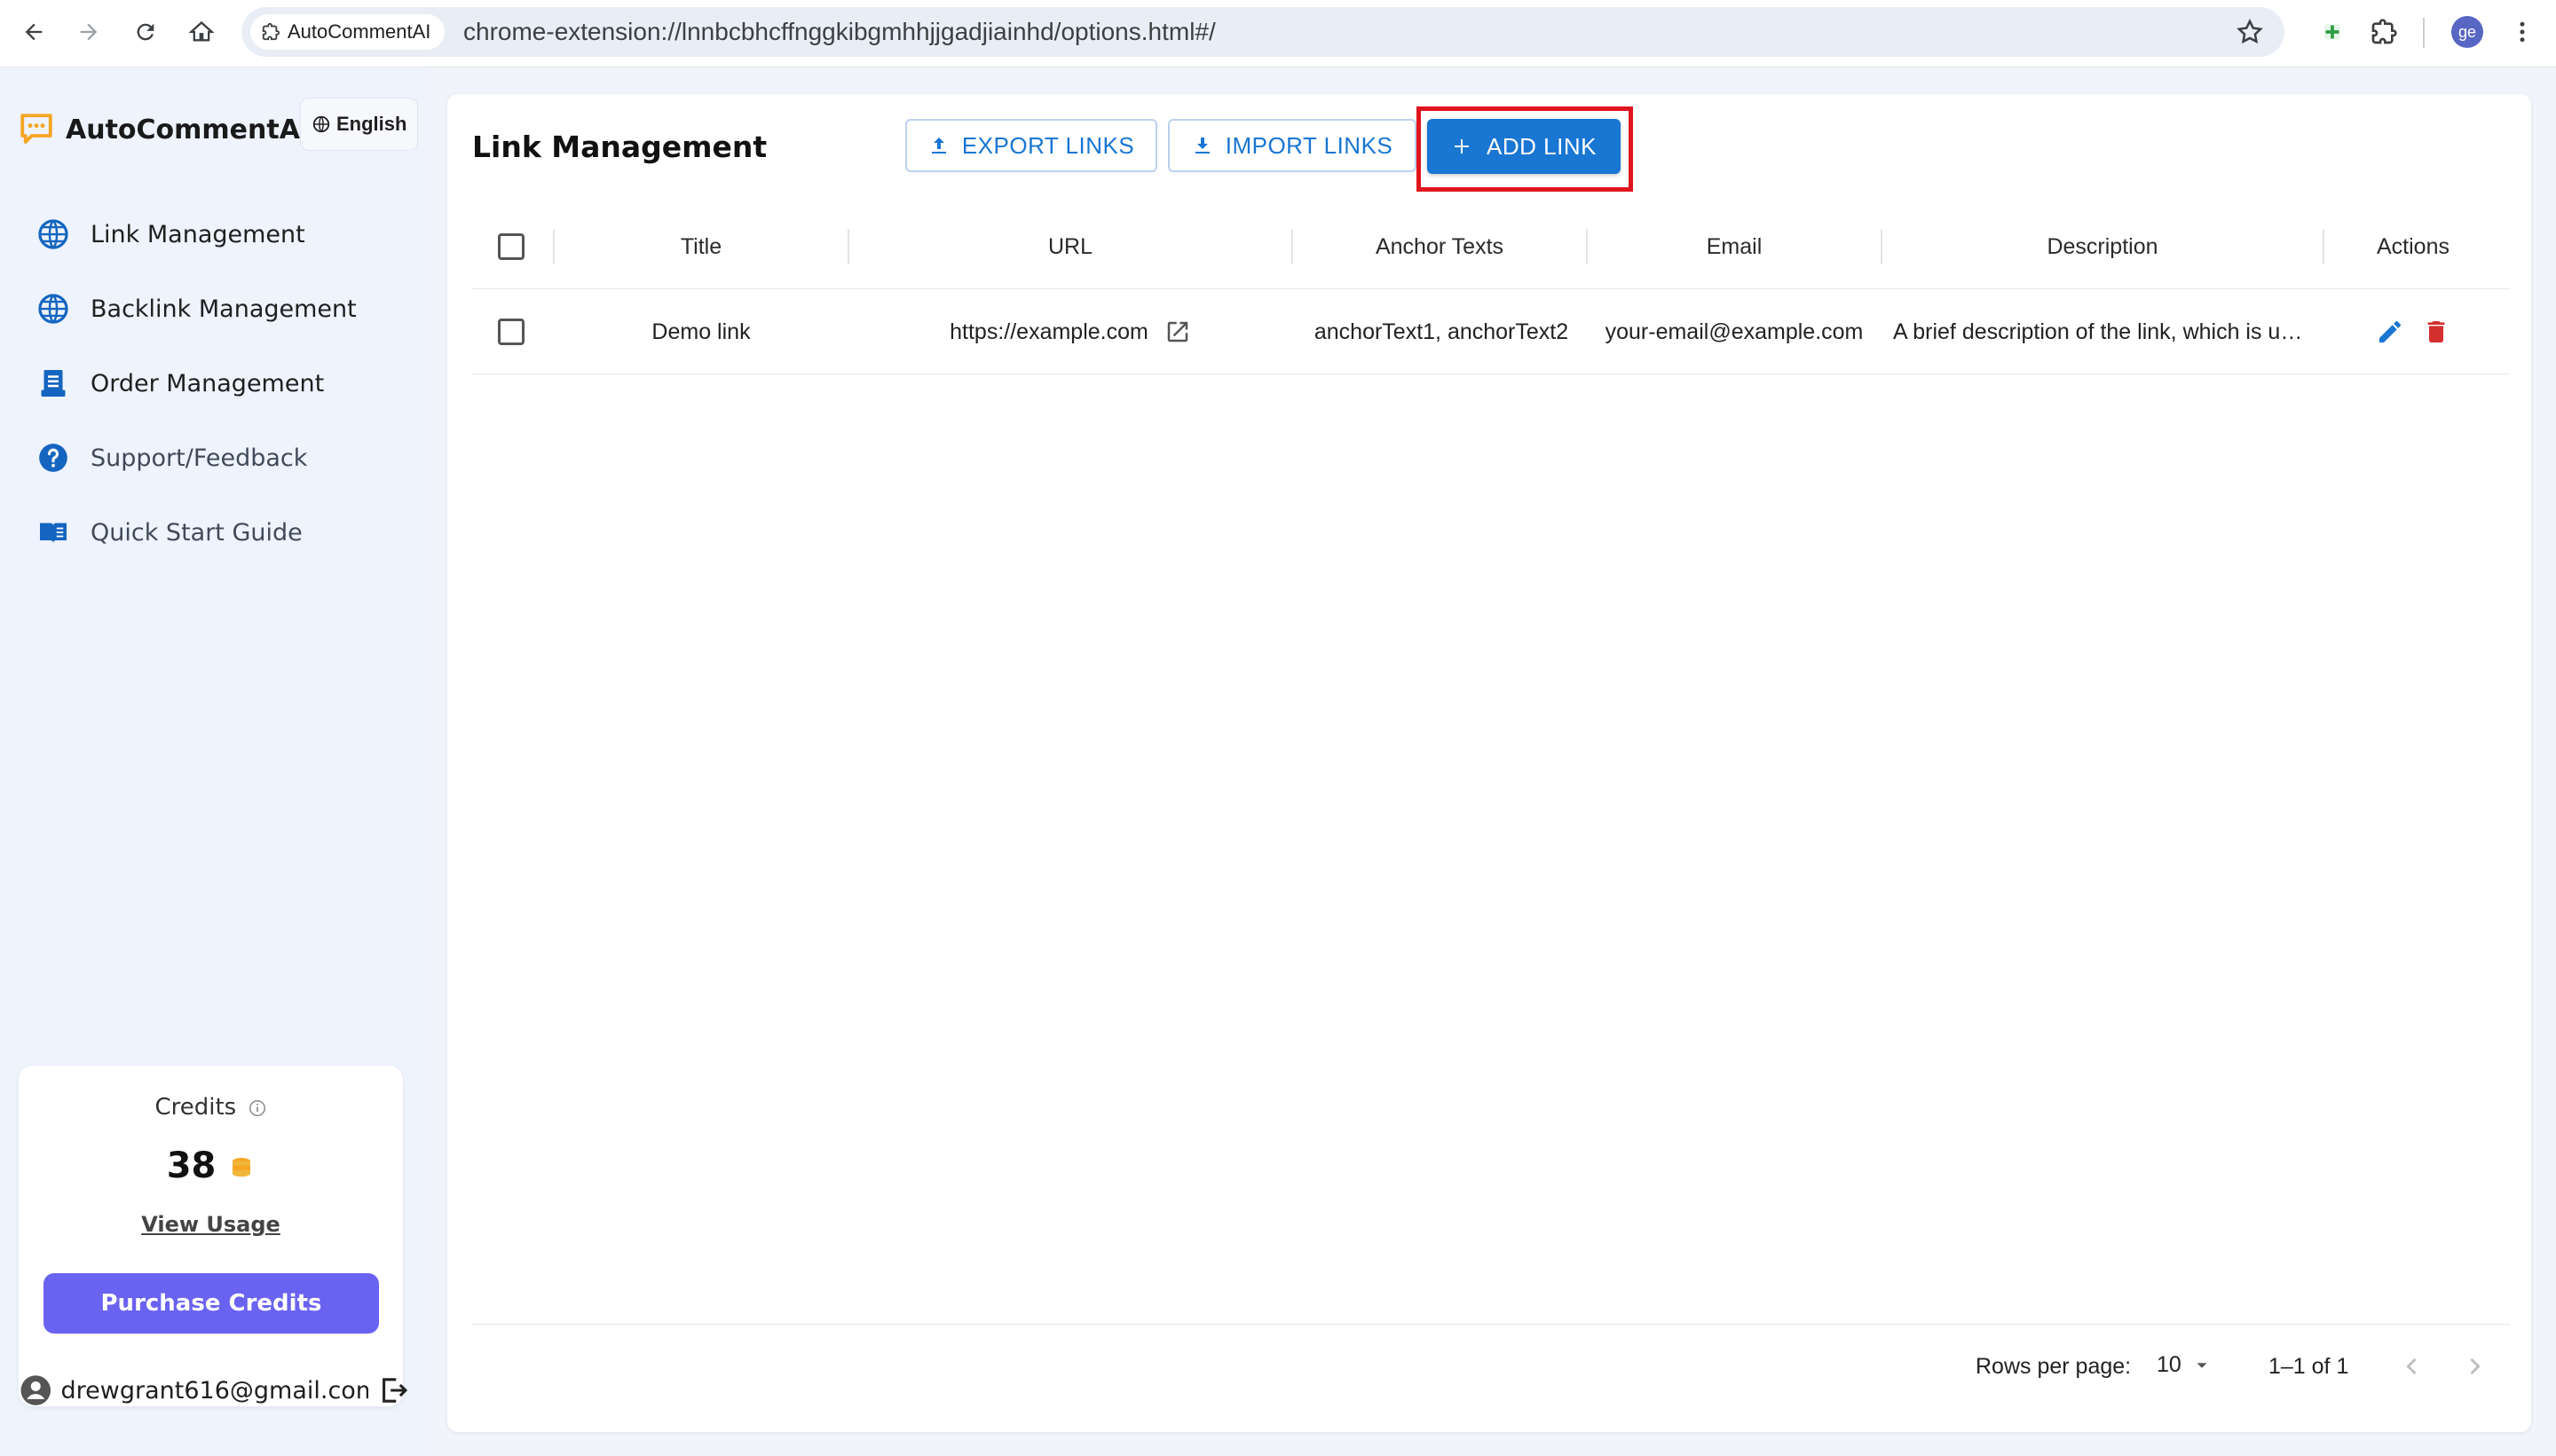  I want to click on column-header-description: Description, so click(2102, 246).